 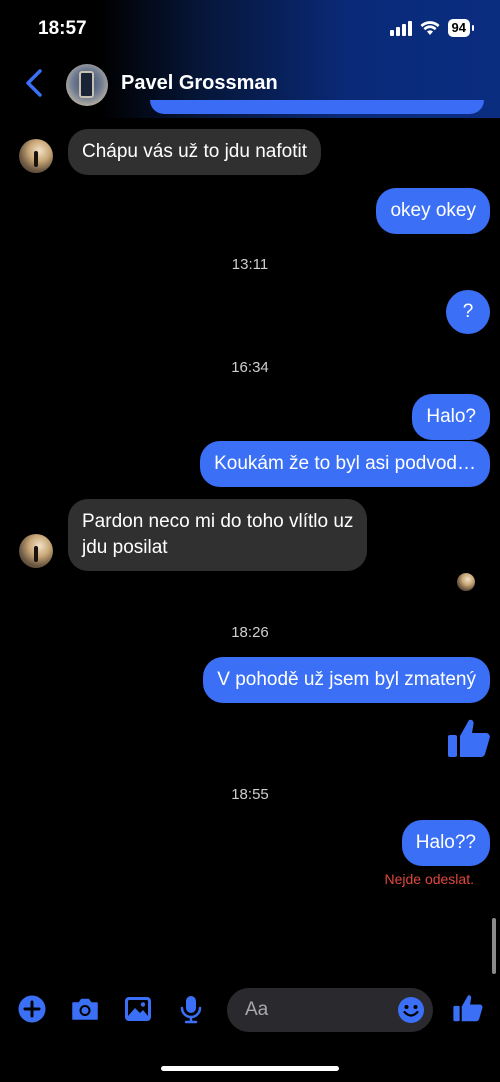 What do you see at coordinates (250, 367) in the screenshot?
I see `timestamp: 16:34` at bounding box center [250, 367].